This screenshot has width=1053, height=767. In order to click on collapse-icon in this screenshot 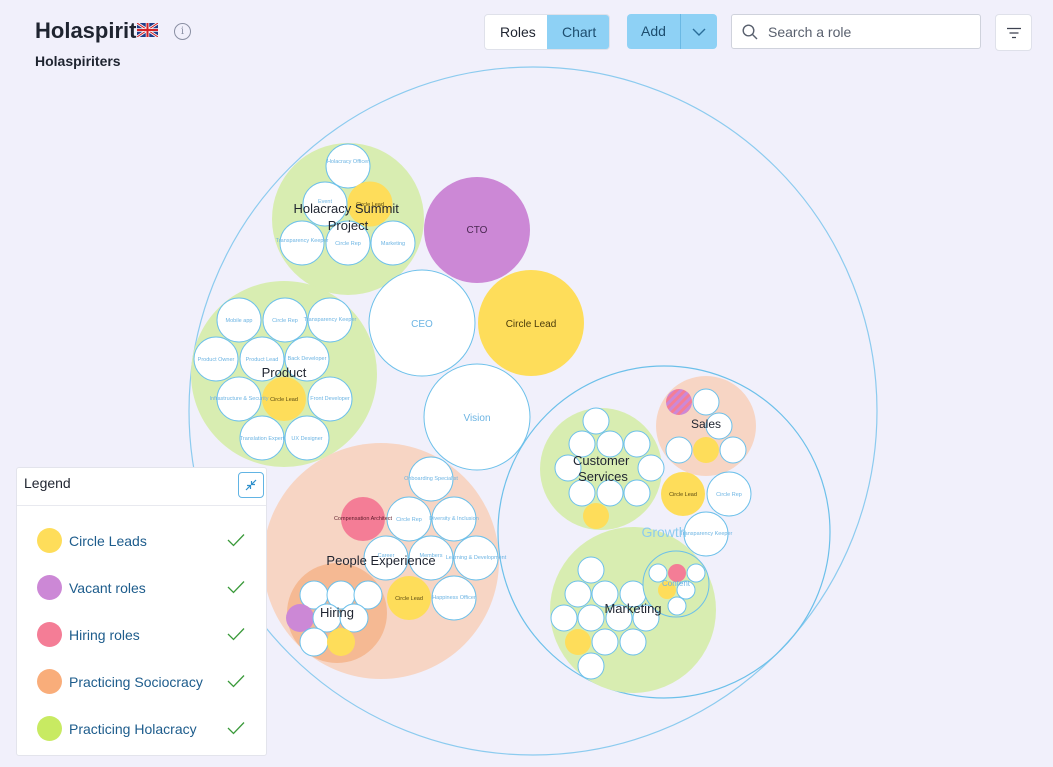, I will do `click(251, 485)`.